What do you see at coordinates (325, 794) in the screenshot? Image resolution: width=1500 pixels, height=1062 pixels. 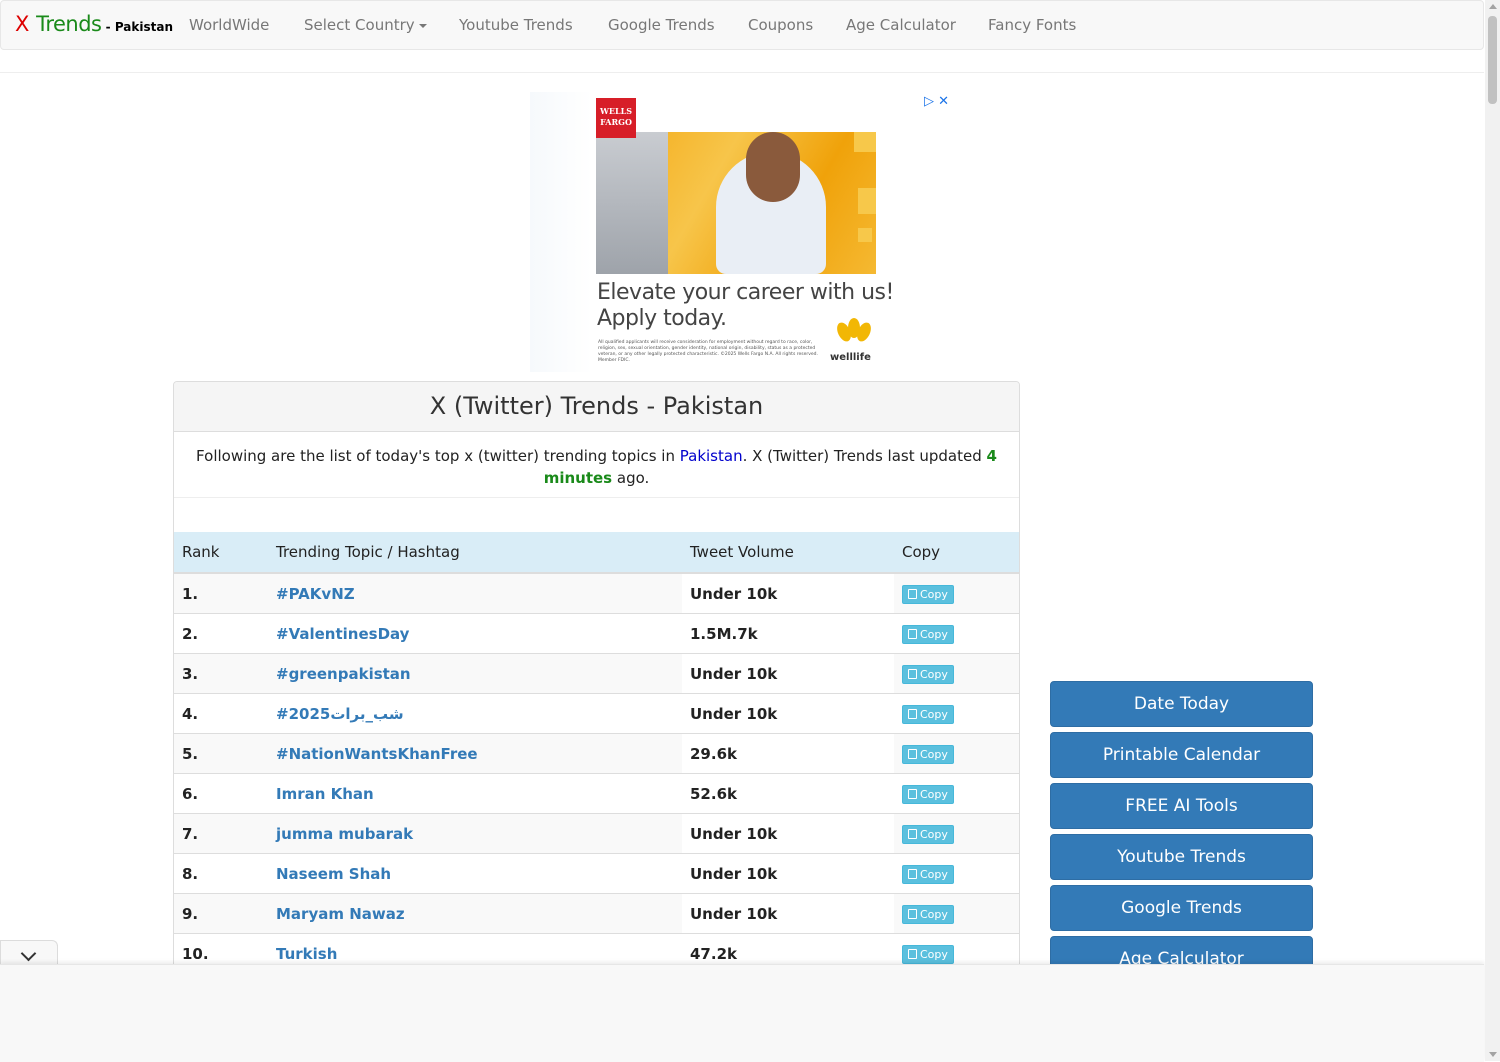 I see `topic-link: Imran Khan` at bounding box center [325, 794].